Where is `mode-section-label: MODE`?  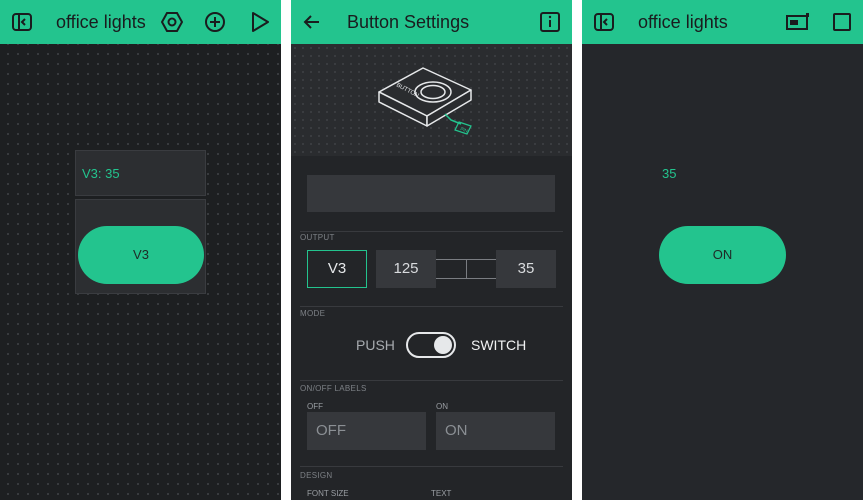
mode-section-label: MODE is located at coordinates (313, 313).